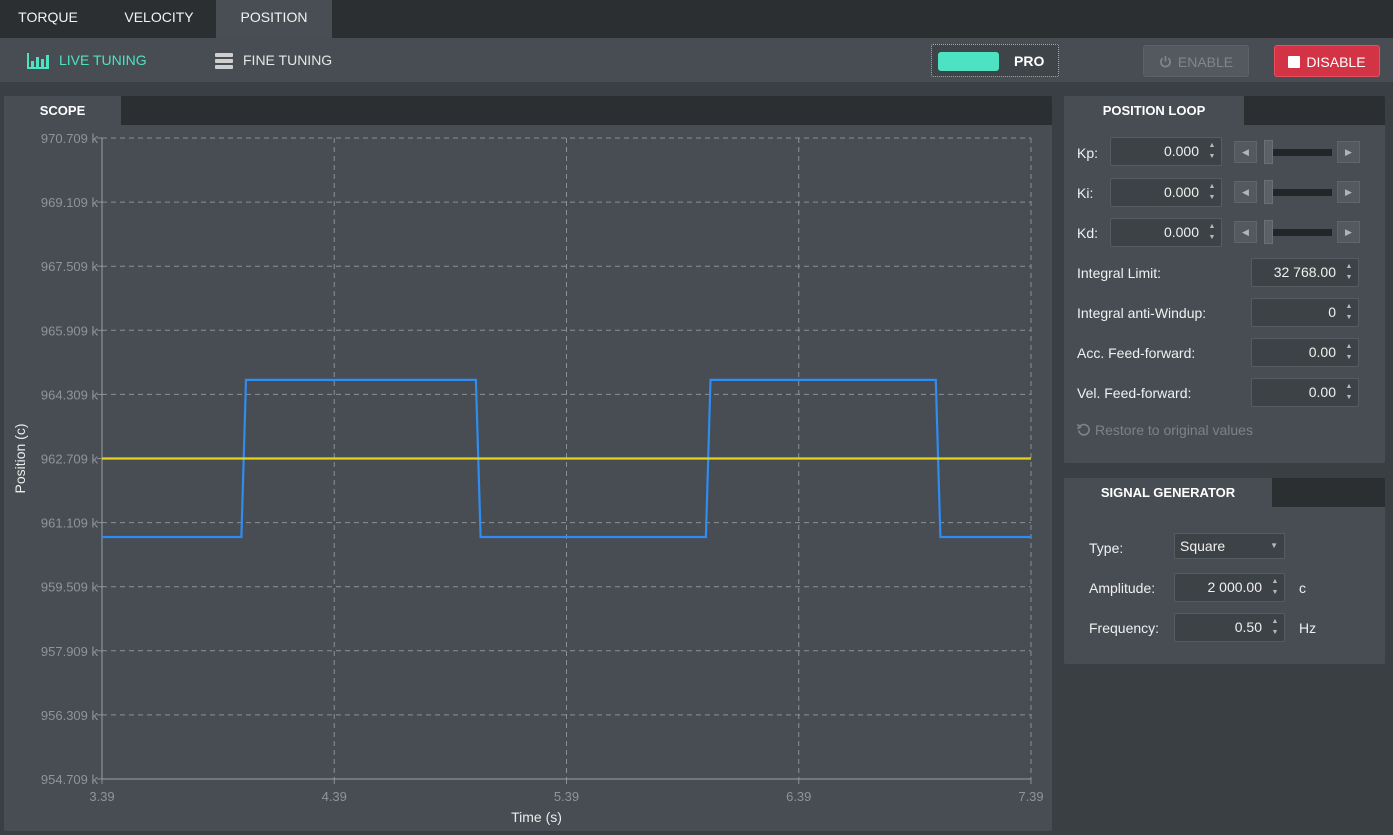  I want to click on pro-toggle: PRO, so click(995, 60).